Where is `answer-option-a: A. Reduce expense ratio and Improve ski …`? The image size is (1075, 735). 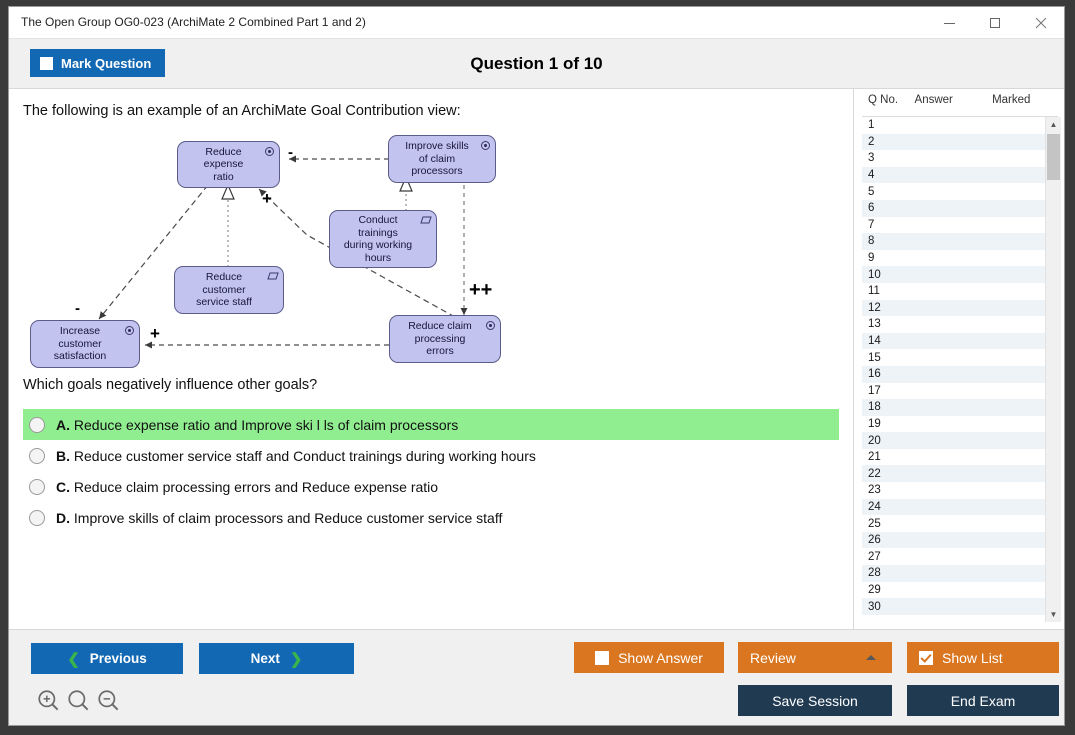 answer-option-a: A. Reduce expense ratio and Improve ski … is located at coordinates (431, 424).